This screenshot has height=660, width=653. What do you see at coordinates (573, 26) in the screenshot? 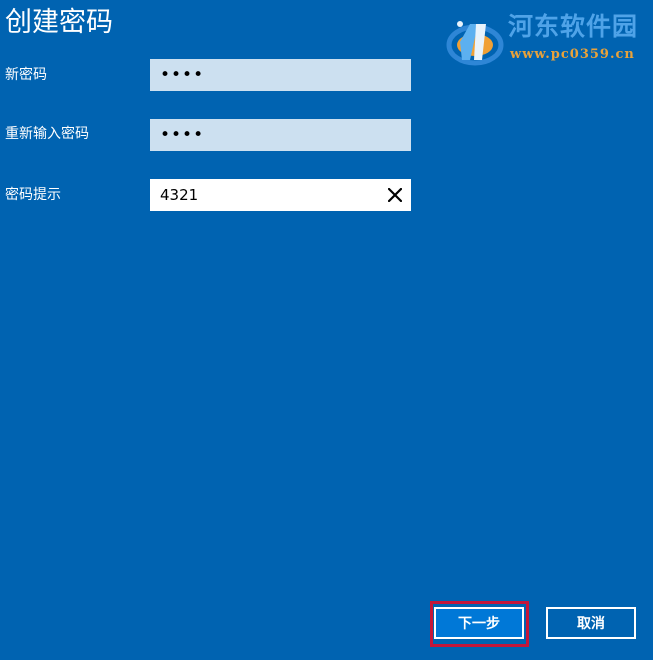
I see `watermark-name: 河东软件园` at bounding box center [573, 26].